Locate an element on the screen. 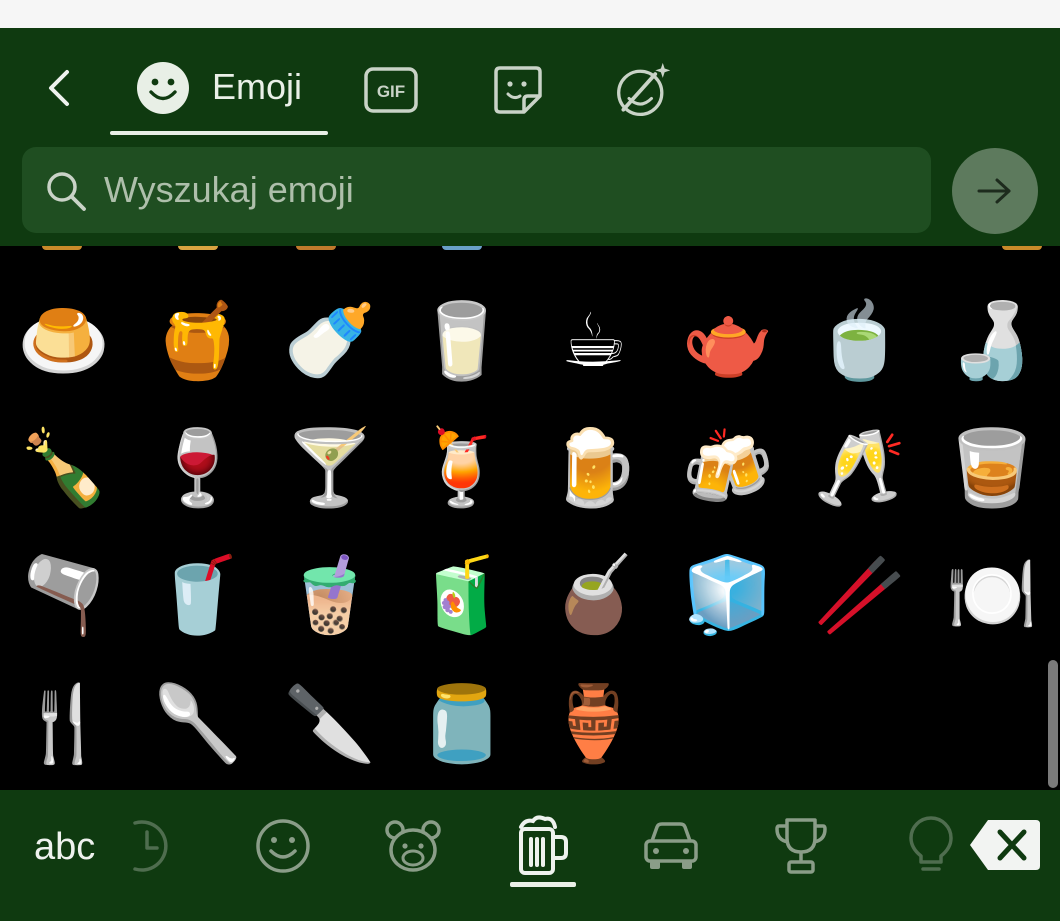 Image resolution: width=1060 pixels, height=921 pixels. search-go-button is located at coordinates (995, 191).